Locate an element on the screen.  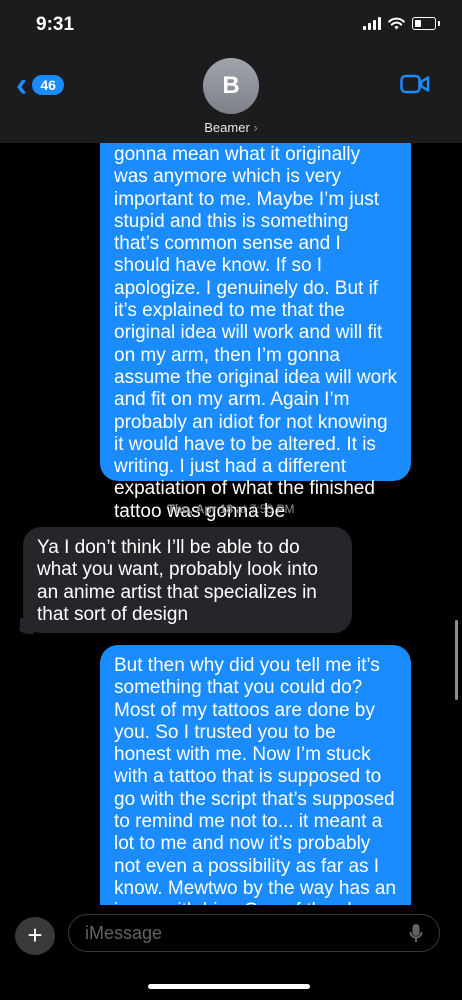
cellular-signal-icon is located at coordinates (372, 23).